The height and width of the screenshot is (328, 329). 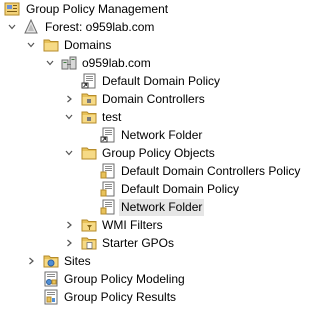 I want to click on tree-node-gpo-container-label: Group Policy Objects, so click(x=158, y=152).